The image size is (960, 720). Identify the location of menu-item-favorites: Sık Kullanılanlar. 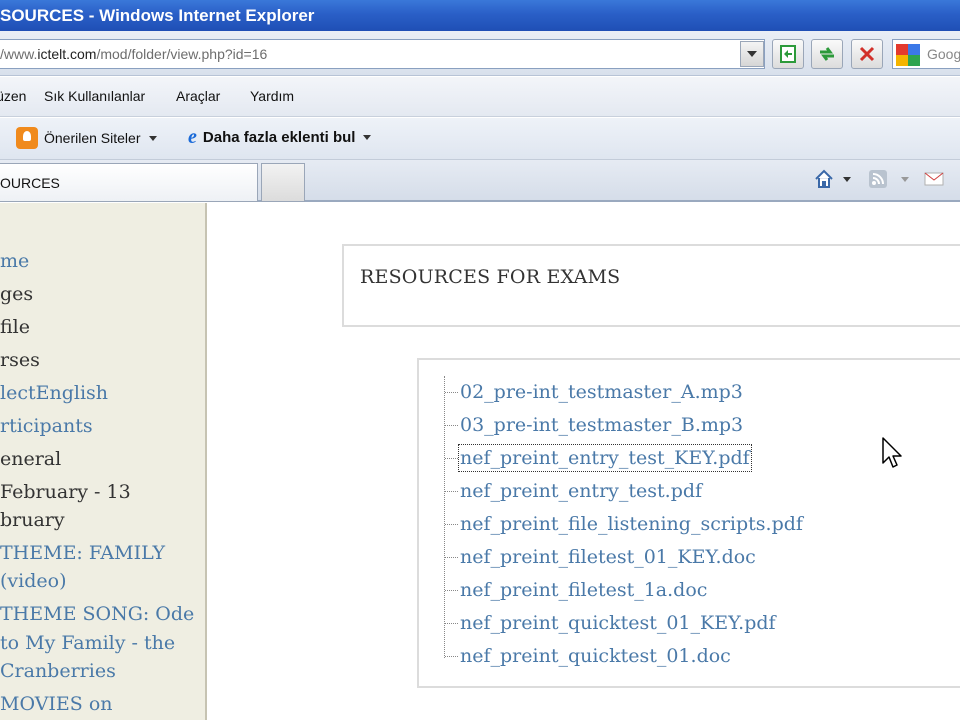
(94, 96).